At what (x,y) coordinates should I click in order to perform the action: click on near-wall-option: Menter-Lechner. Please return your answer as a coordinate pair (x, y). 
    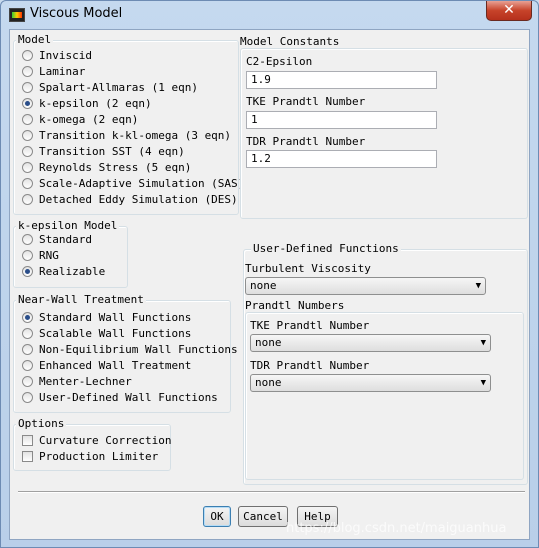
    Looking at the image, I should click on (77, 382).